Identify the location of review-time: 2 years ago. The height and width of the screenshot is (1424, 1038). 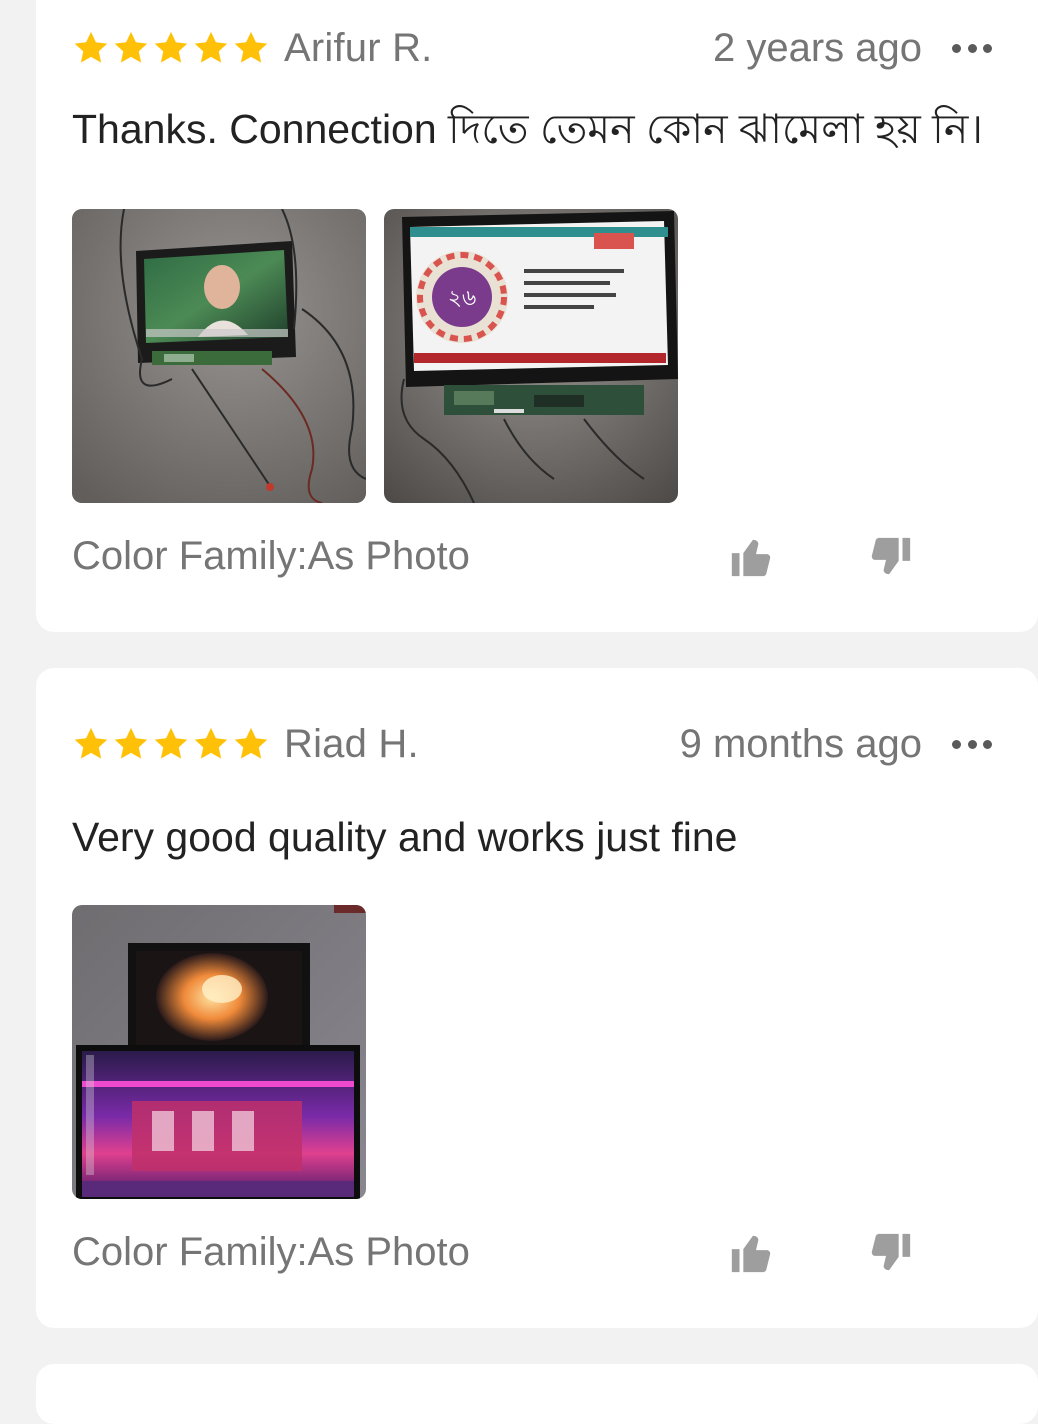
(817, 47).